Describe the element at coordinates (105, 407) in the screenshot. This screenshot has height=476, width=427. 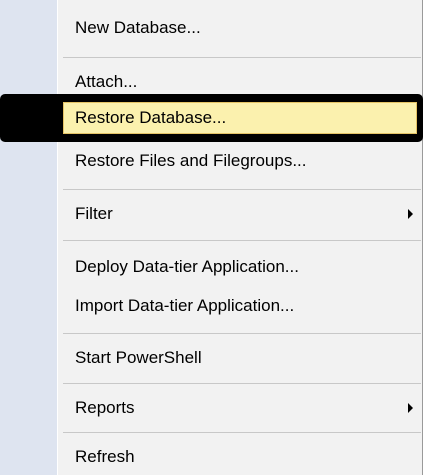
I see `menu-item-label: Reports` at that location.